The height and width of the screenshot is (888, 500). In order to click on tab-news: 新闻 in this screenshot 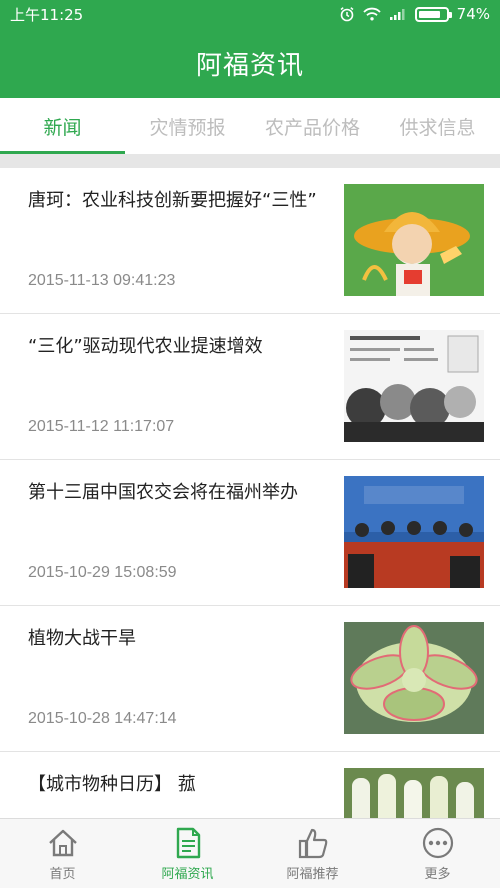, I will do `click(62, 126)`.